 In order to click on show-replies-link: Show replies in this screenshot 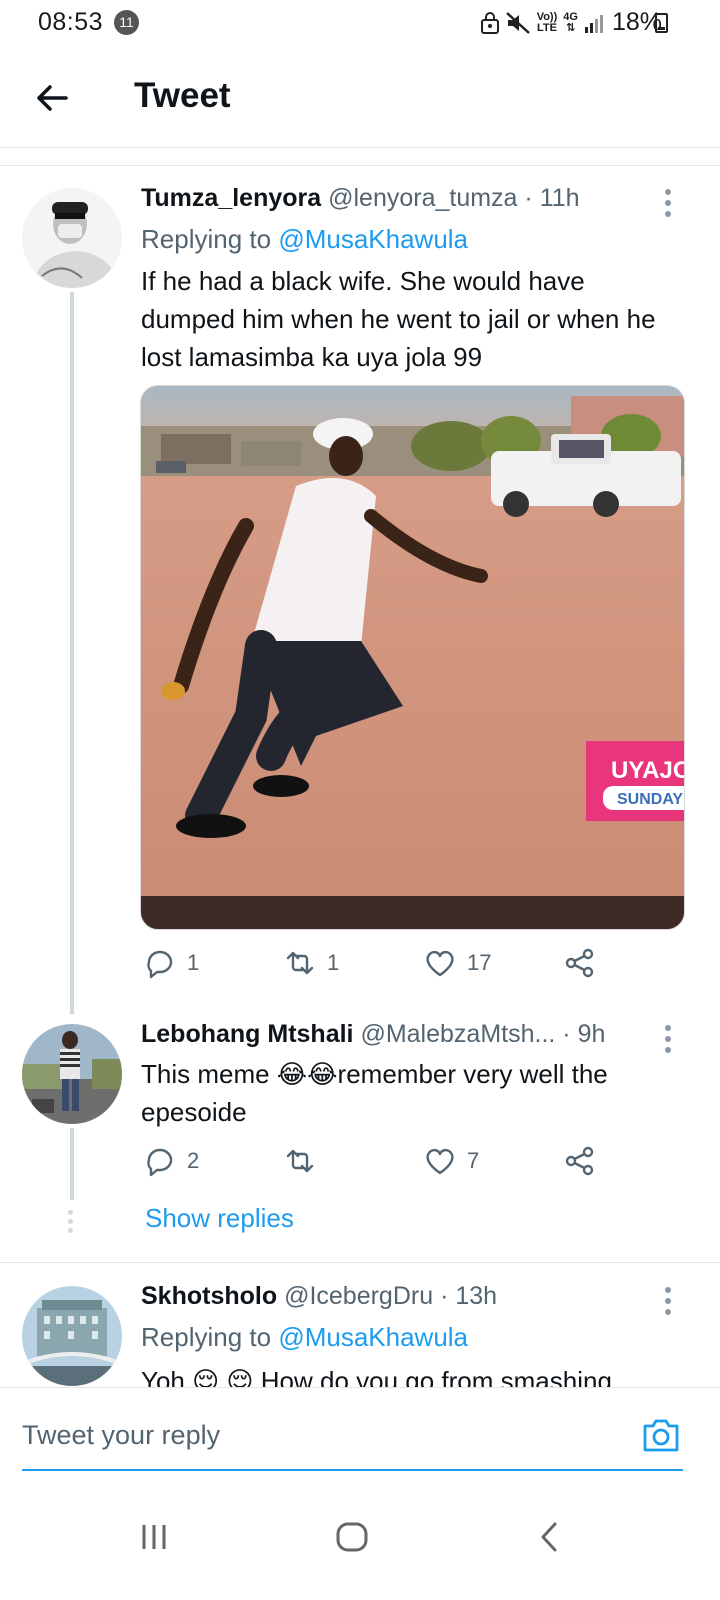, I will do `click(219, 1218)`.